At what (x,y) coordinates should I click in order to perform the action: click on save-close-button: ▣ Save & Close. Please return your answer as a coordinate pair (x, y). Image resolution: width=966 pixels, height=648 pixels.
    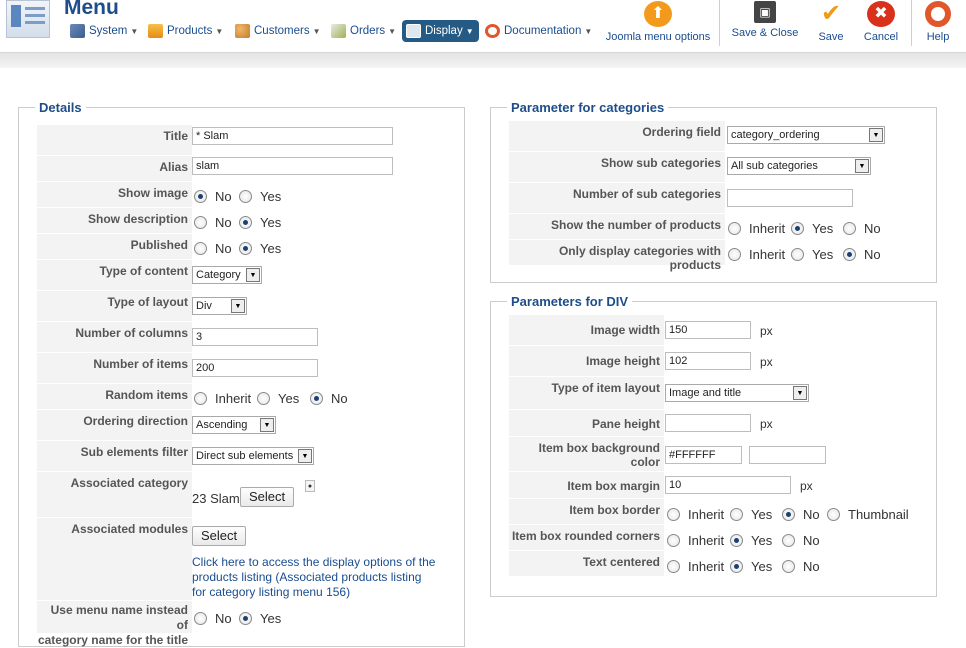
    Looking at the image, I should click on (765, 23).